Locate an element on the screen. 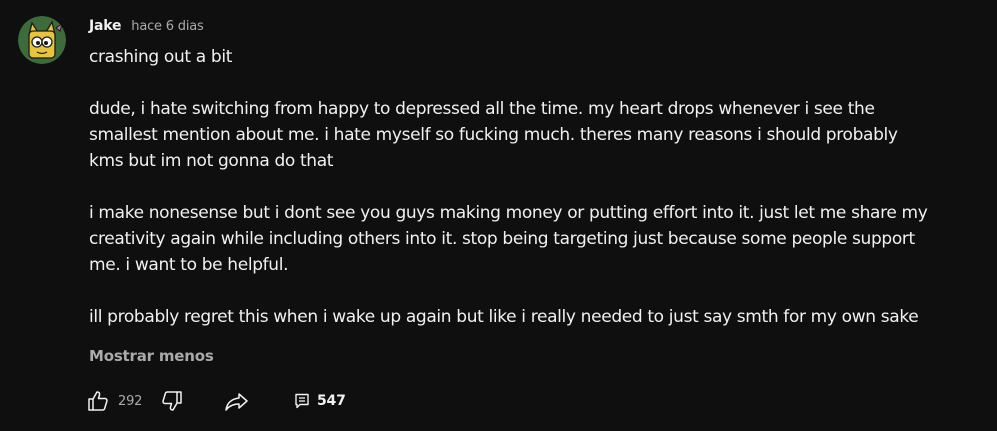 The image size is (997, 431). author-name: Jake is located at coordinates (105, 26).